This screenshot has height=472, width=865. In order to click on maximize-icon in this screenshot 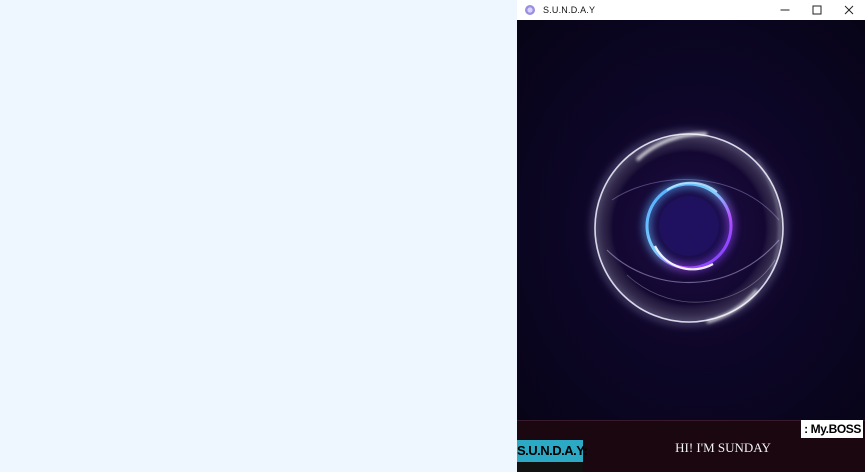, I will do `click(817, 10)`.